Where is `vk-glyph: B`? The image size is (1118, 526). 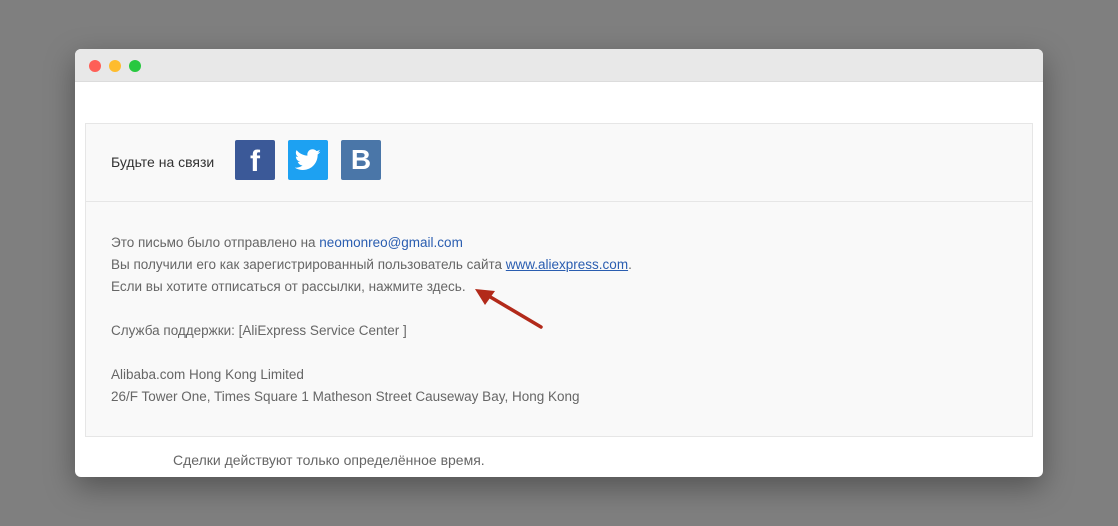
vk-glyph: B is located at coordinates (361, 159).